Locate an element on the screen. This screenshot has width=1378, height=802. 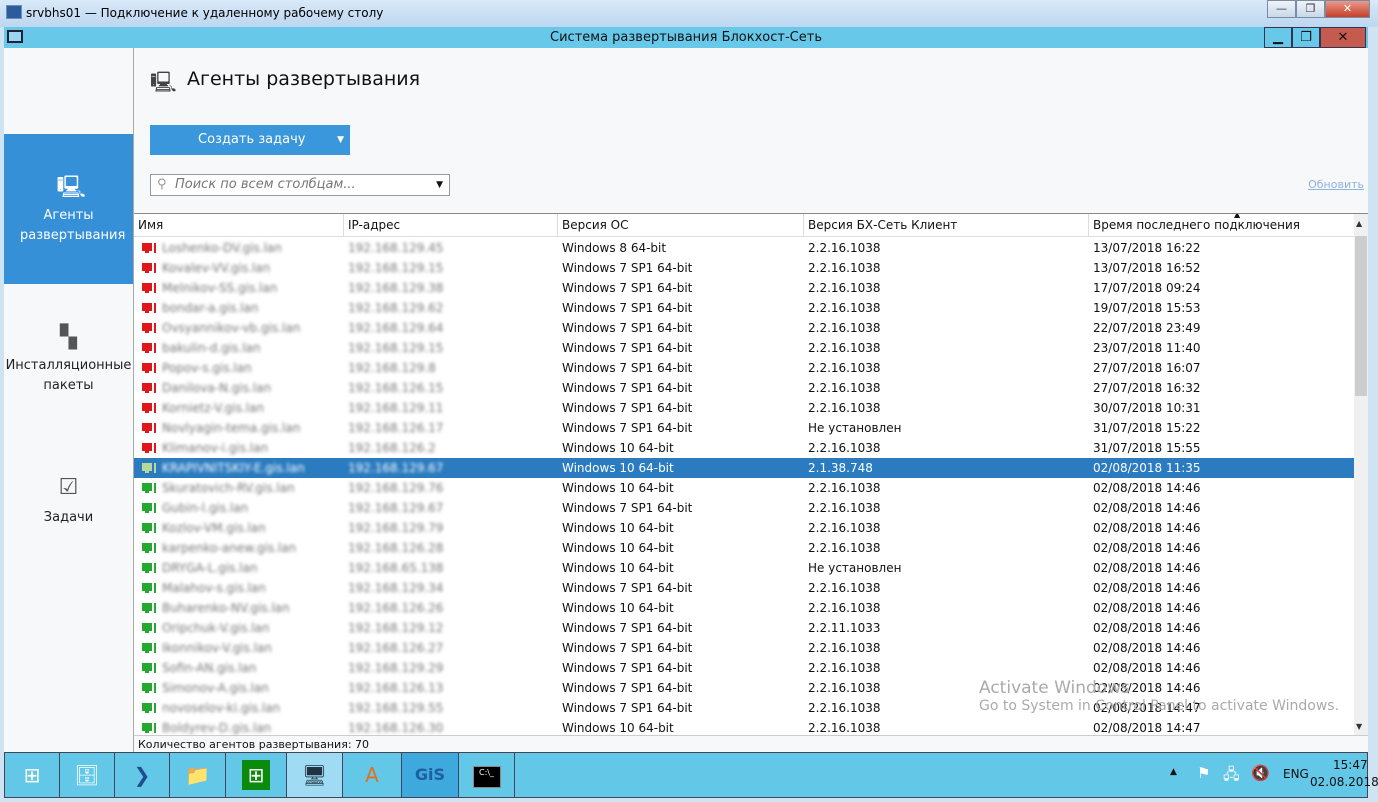
powershell-icon: ❯ is located at coordinates (142, 775).